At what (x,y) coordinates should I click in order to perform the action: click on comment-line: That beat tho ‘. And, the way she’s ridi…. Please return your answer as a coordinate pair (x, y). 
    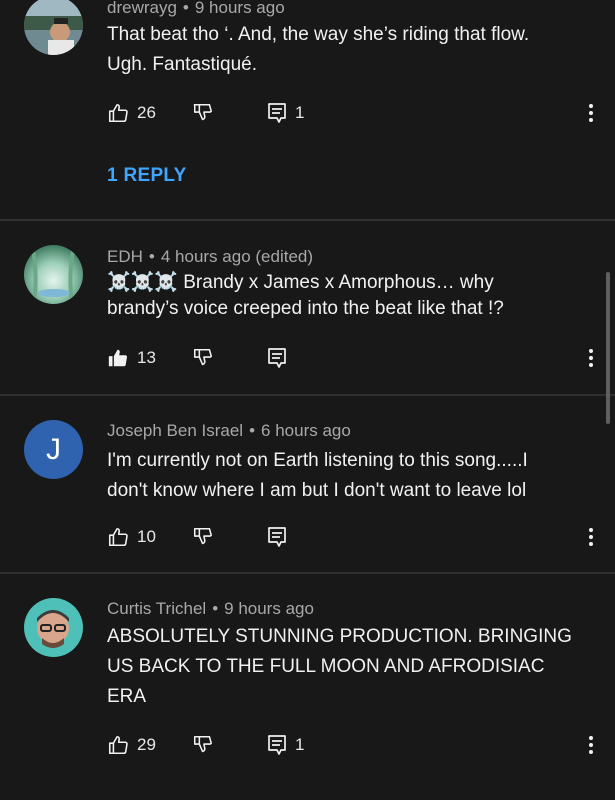
    Looking at the image, I should click on (318, 34).